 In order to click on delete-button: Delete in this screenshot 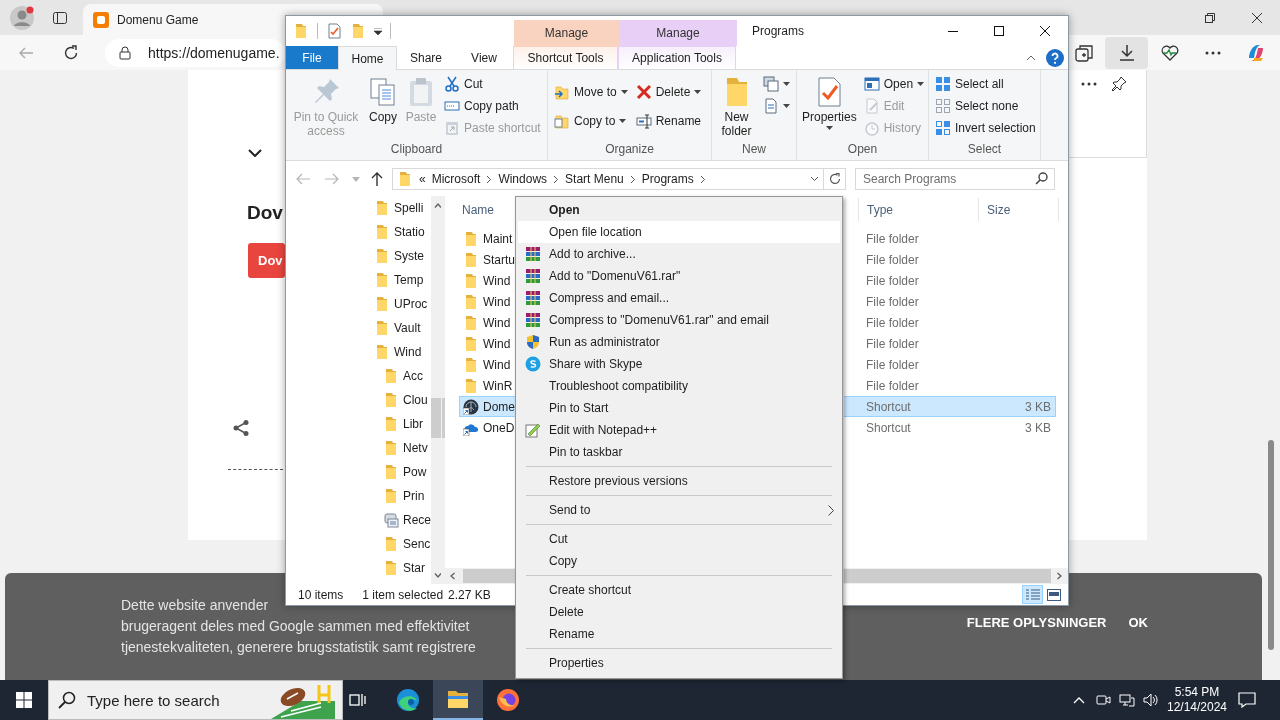, I will do `click(668, 92)`.